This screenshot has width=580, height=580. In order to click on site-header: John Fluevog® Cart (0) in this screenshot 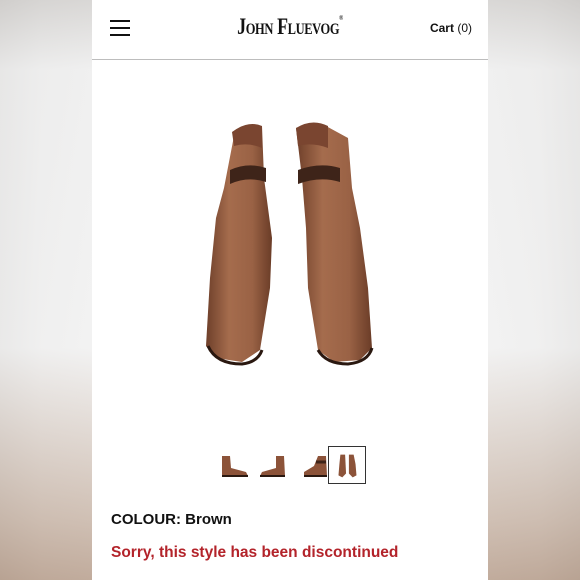, I will do `click(290, 30)`.